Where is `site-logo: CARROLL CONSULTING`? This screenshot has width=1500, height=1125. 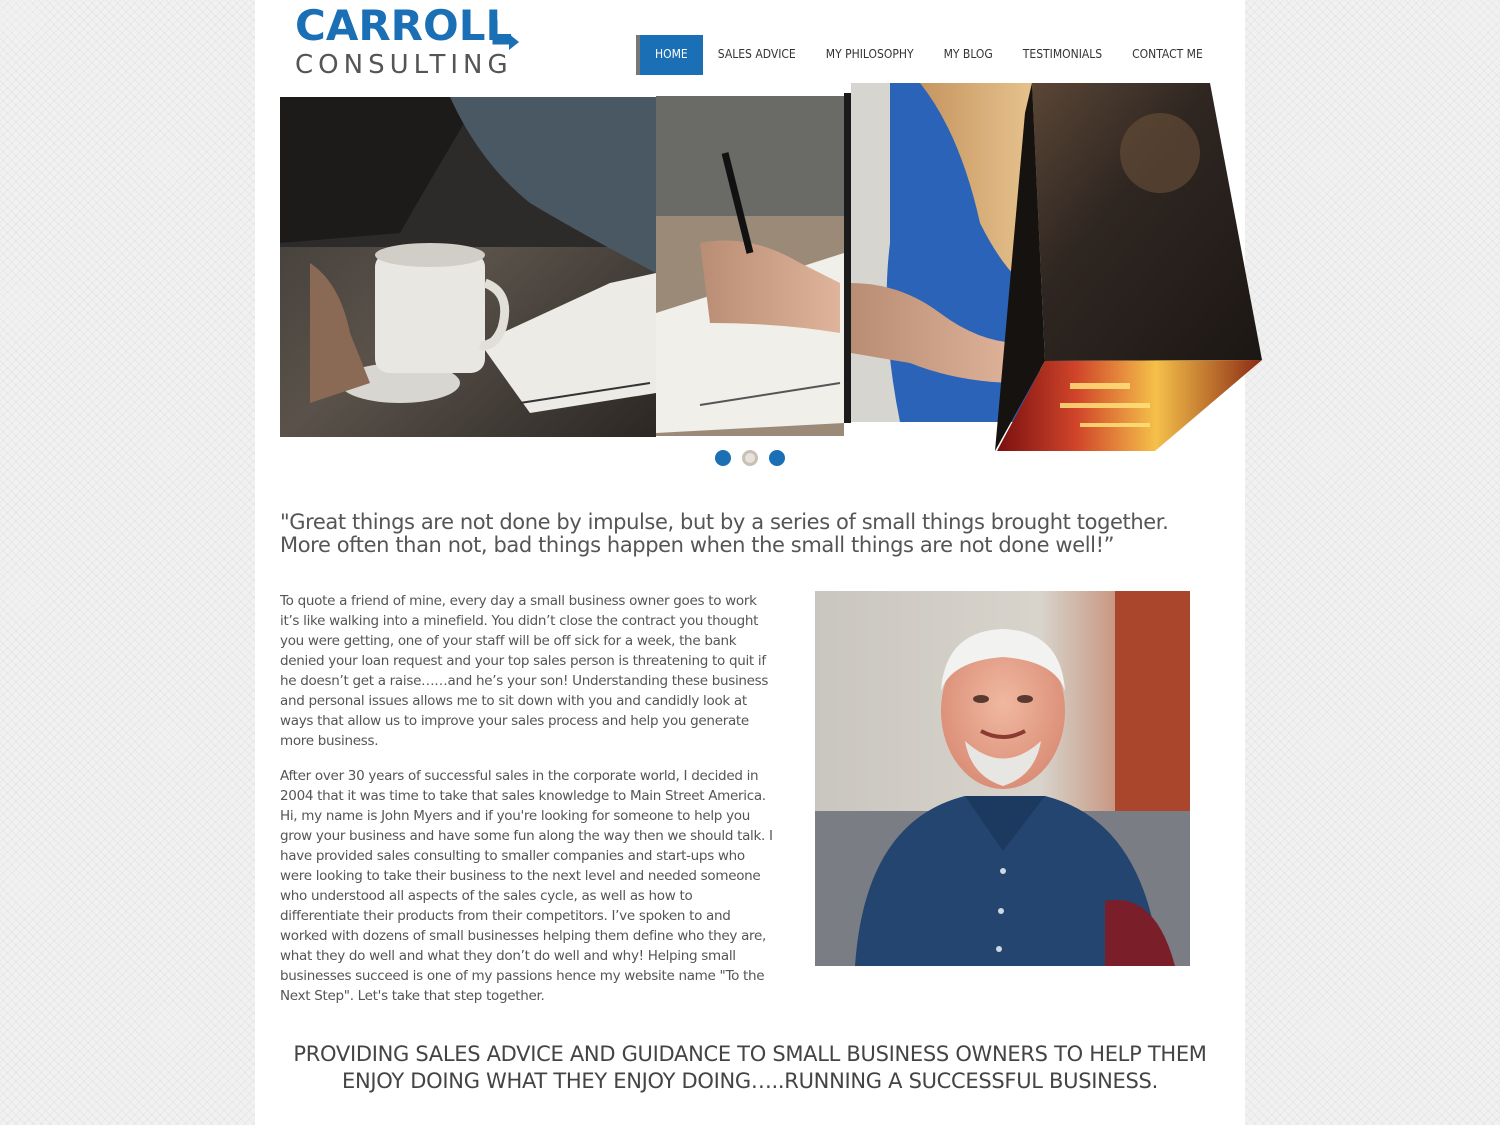 site-logo: CARROLL CONSULTING is located at coordinates (410, 42).